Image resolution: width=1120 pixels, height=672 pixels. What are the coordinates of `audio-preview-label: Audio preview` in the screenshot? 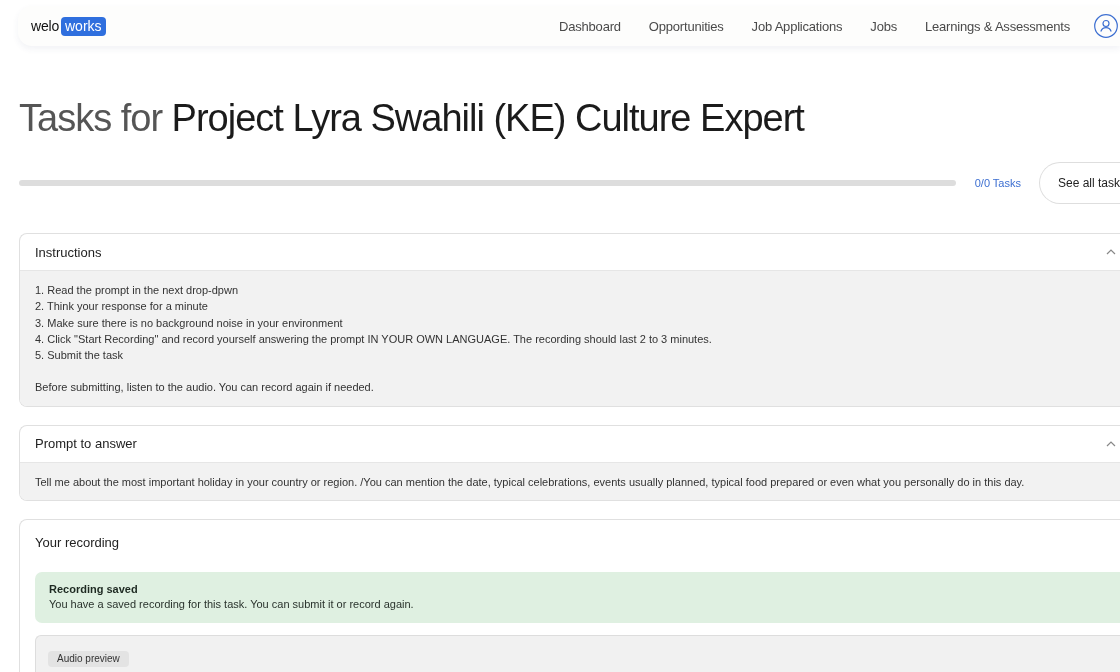 It's located at (88, 659).